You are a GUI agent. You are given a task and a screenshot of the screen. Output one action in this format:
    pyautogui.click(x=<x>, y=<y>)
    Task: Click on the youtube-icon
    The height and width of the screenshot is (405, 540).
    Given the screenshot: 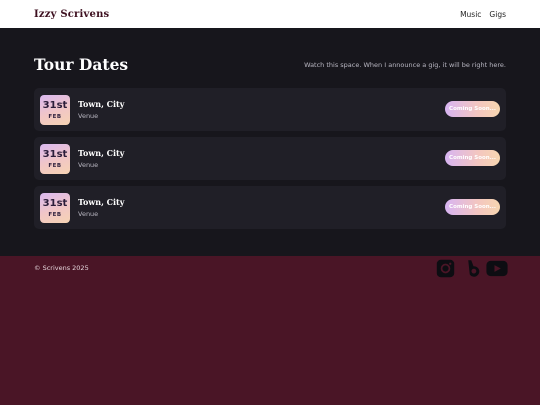 What is the action you would take?
    pyautogui.click(x=497, y=268)
    